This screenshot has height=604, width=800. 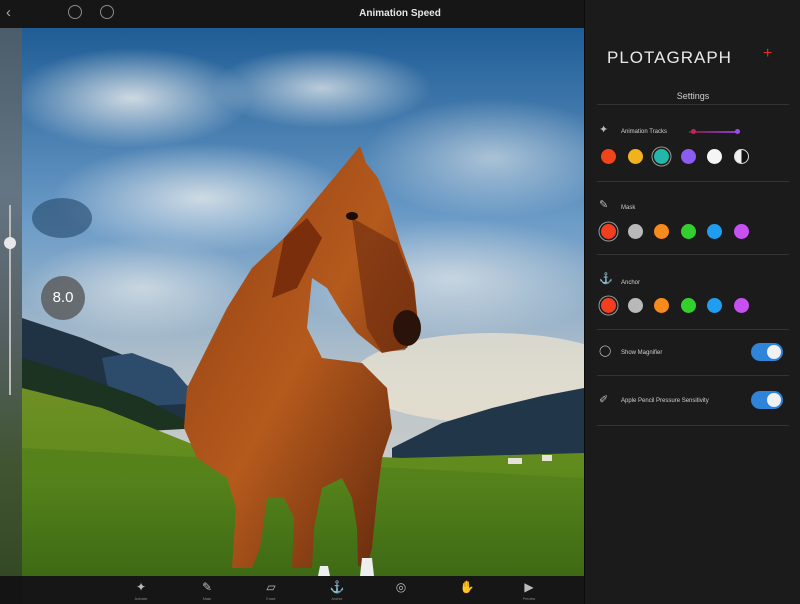 What do you see at coordinates (665, 401) in the screenshot?
I see `pencil-pressure-label: Apple Pencil Pressure Sensitivity` at bounding box center [665, 401].